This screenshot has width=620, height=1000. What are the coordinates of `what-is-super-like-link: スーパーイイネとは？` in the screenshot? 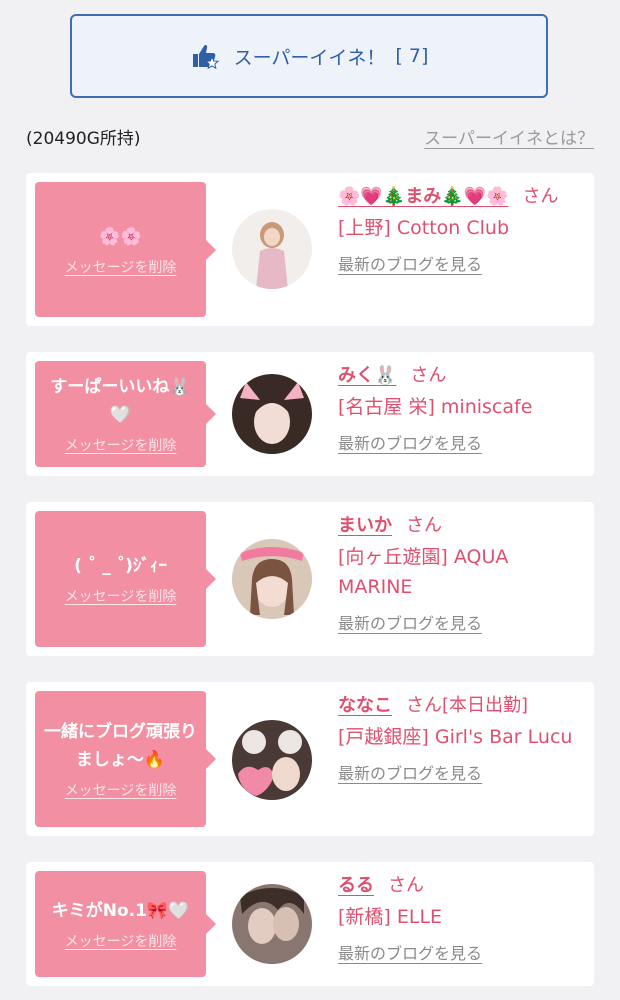 It's located at (509, 136).